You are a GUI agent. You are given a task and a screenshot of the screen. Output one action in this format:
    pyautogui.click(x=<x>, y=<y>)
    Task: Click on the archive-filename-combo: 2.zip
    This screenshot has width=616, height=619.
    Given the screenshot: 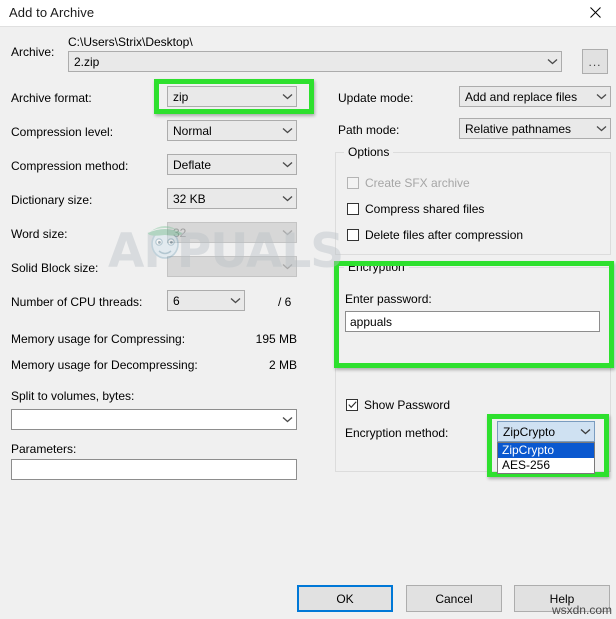 What is the action you would take?
    pyautogui.click(x=315, y=61)
    